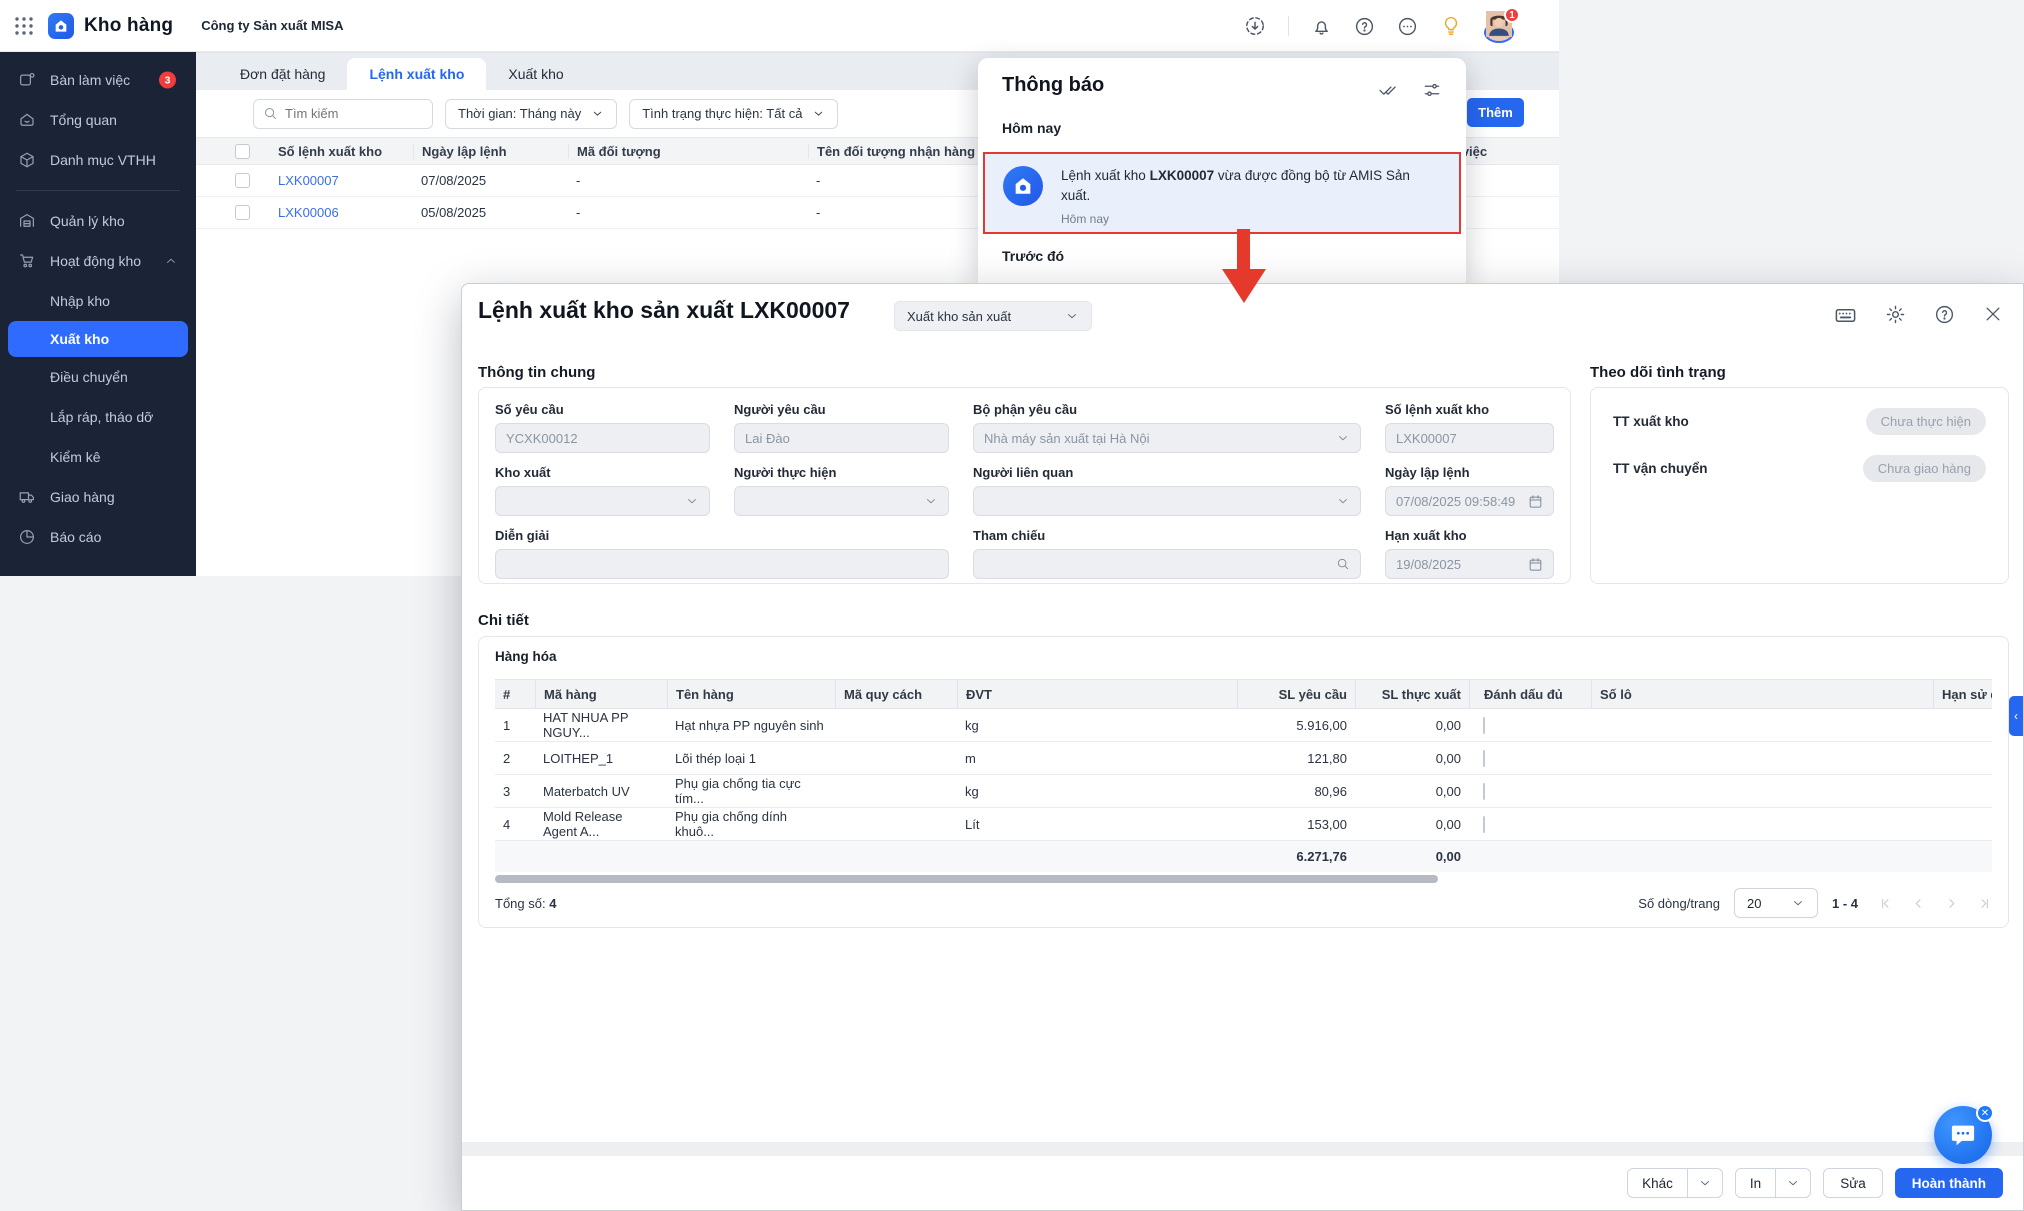 The image size is (2024, 1211). What do you see at coordinates (454, 212) in the screenshot?
I see `order-date: 05/08/2025` at bounding box center [454, 212].